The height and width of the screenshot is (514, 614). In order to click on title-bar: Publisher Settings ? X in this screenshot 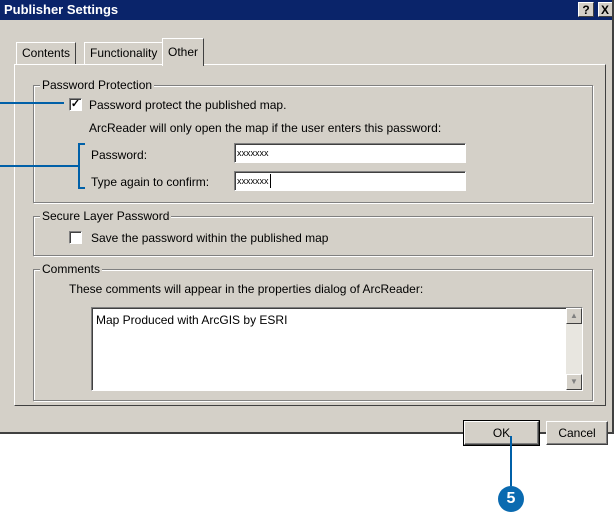, I will do `click(306, 10)`.